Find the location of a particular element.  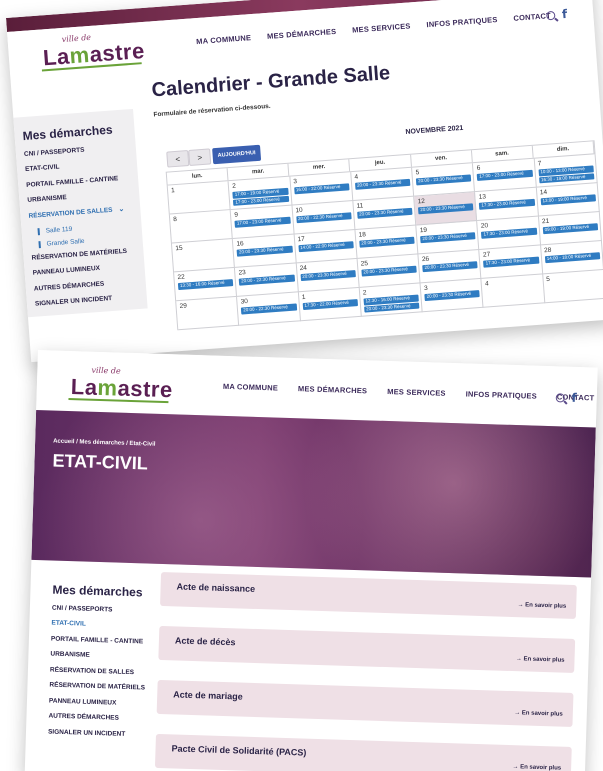

card-acte-naissance: Acte de naissance → En savoir plus is located at coordinates (368, 595).